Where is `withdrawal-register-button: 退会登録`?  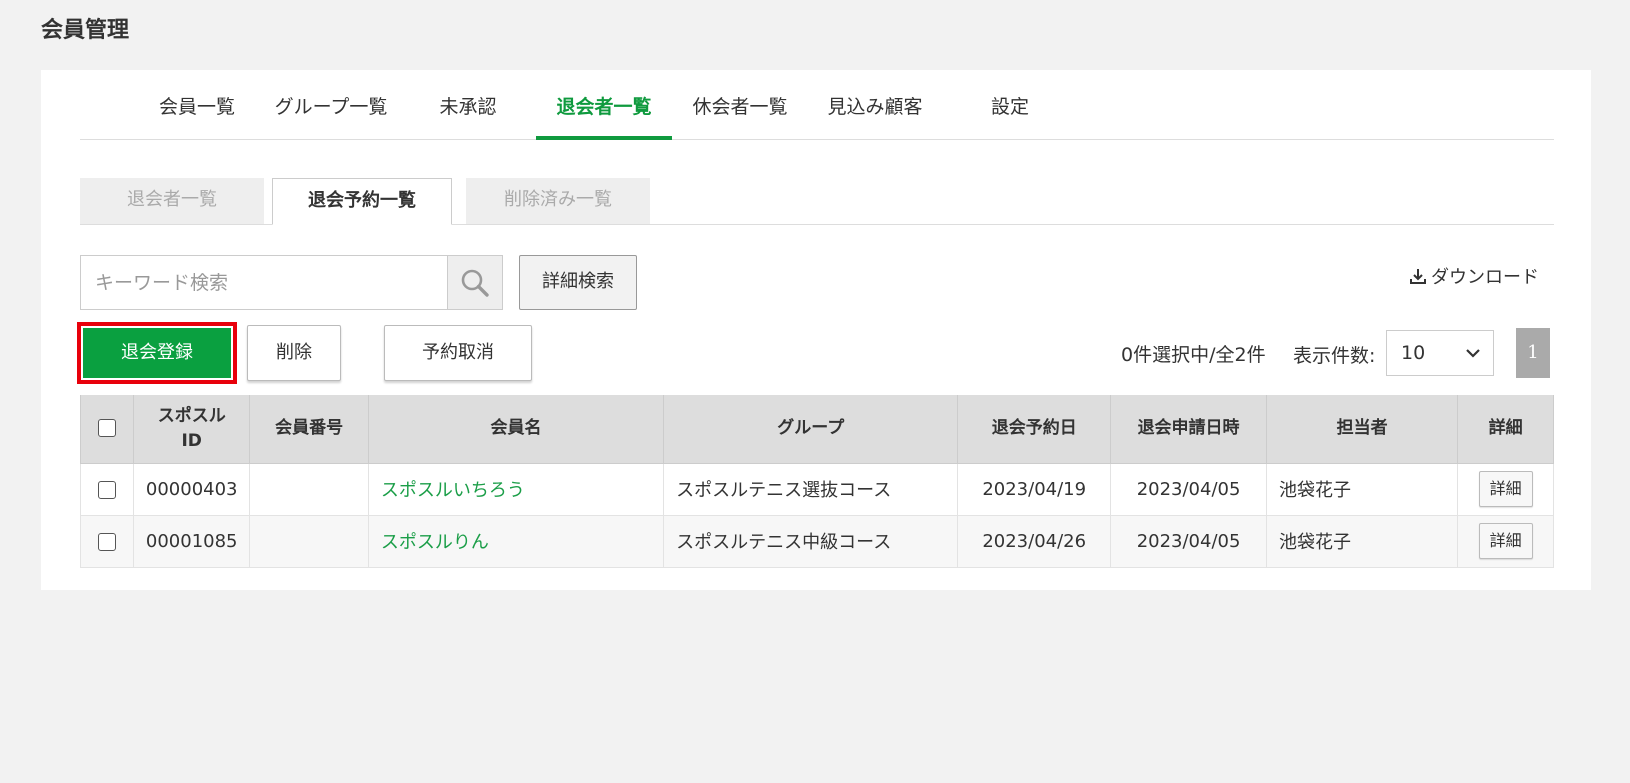
withdrawal-register-button: 退会登録 is located at coordinates (157, 353).